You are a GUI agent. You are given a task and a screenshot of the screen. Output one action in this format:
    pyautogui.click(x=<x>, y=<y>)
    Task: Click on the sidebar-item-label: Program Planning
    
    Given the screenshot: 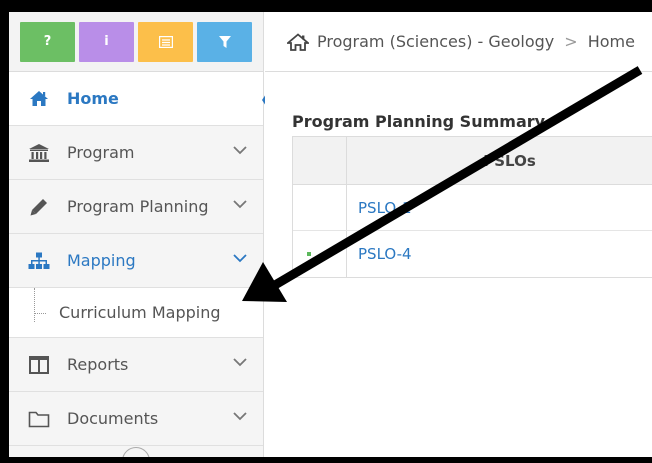 What is the action you would take?
    pyautogui.click(x=138, y=206)
    